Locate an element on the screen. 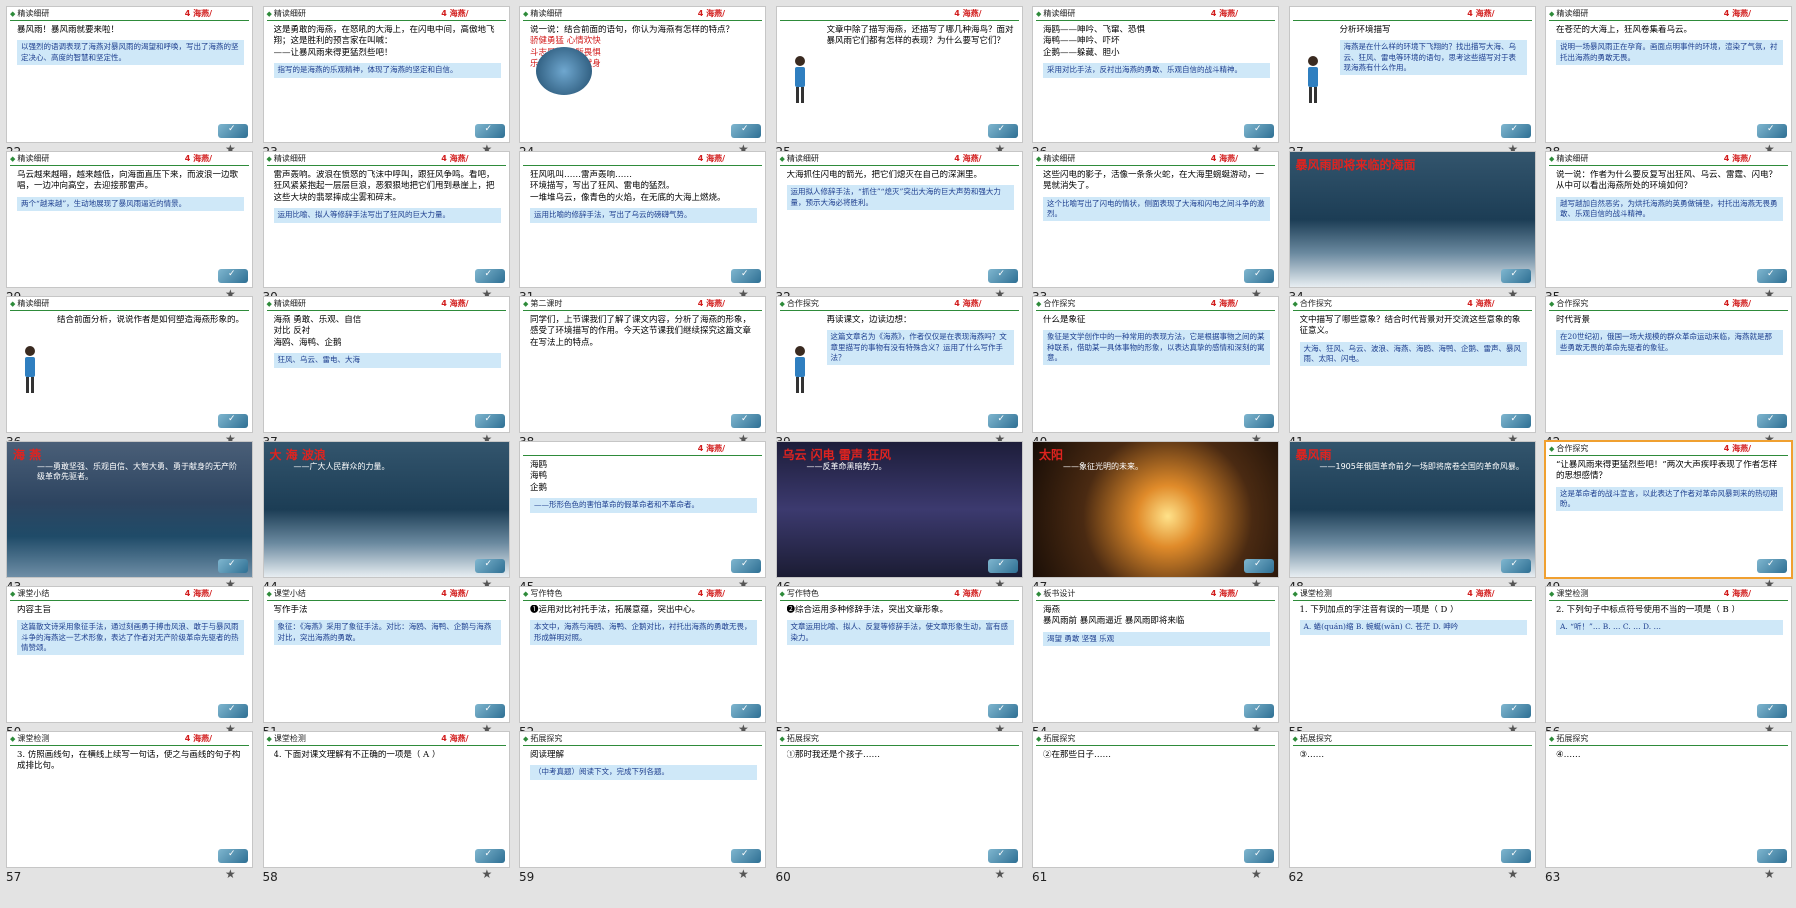 The width and height of the screenshot is (1796, 908). slide-body-text: 阅读理解 （中考真题）阅读下文，完成下列各题。 is located at coordinates (643, 797).